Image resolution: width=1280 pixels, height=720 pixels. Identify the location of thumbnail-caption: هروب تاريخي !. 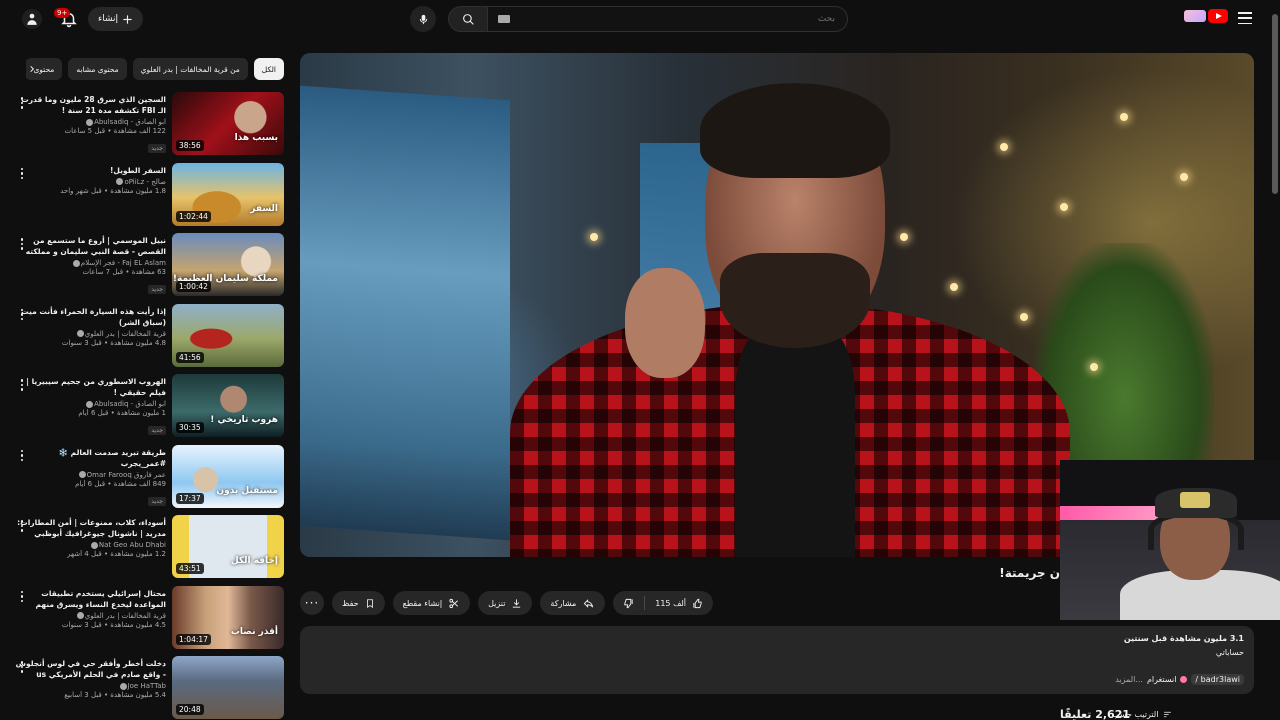
(244, 420).